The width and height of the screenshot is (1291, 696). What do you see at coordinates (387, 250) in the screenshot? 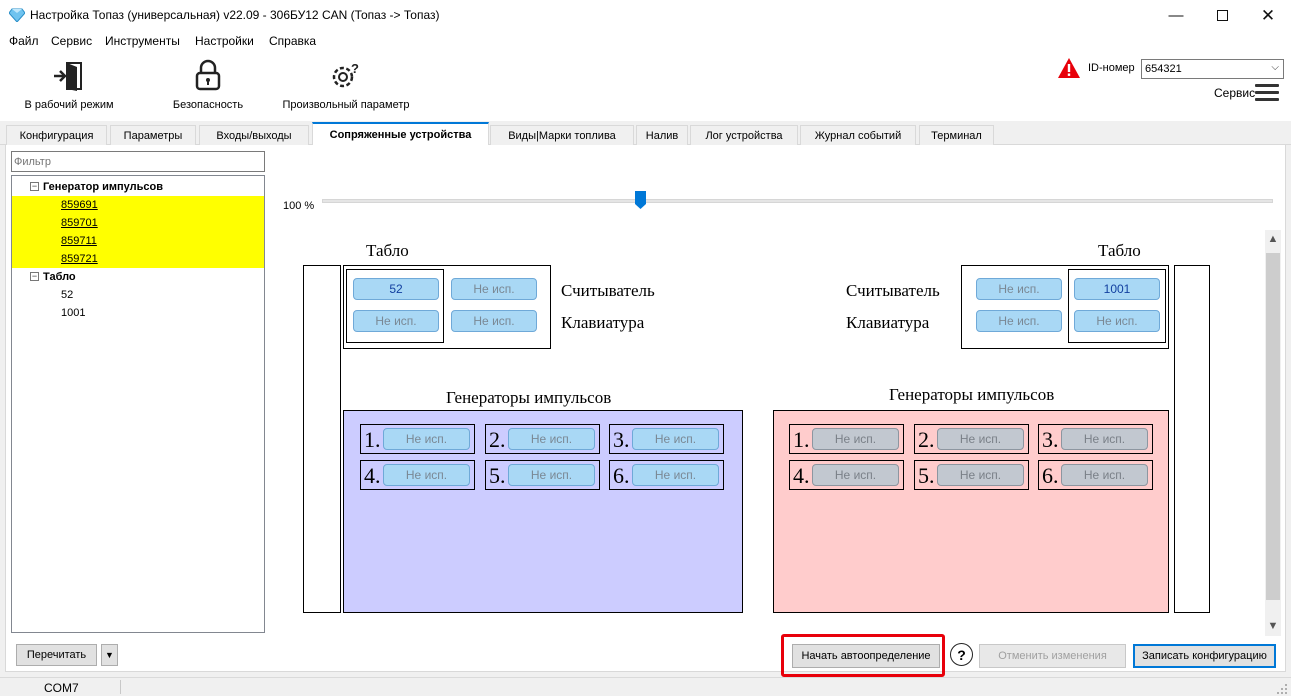
I see `left-tablo-title: Табло` at bounding box center [387, 250].